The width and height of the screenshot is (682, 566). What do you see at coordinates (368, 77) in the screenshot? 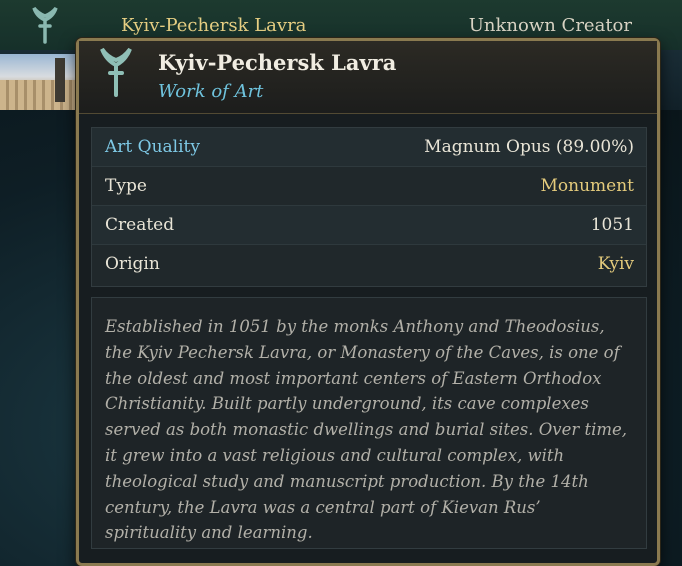
I see `tooltip-header: Kyiv-Pechersk Lavra Work of Art` at bounding box center [368, 77].